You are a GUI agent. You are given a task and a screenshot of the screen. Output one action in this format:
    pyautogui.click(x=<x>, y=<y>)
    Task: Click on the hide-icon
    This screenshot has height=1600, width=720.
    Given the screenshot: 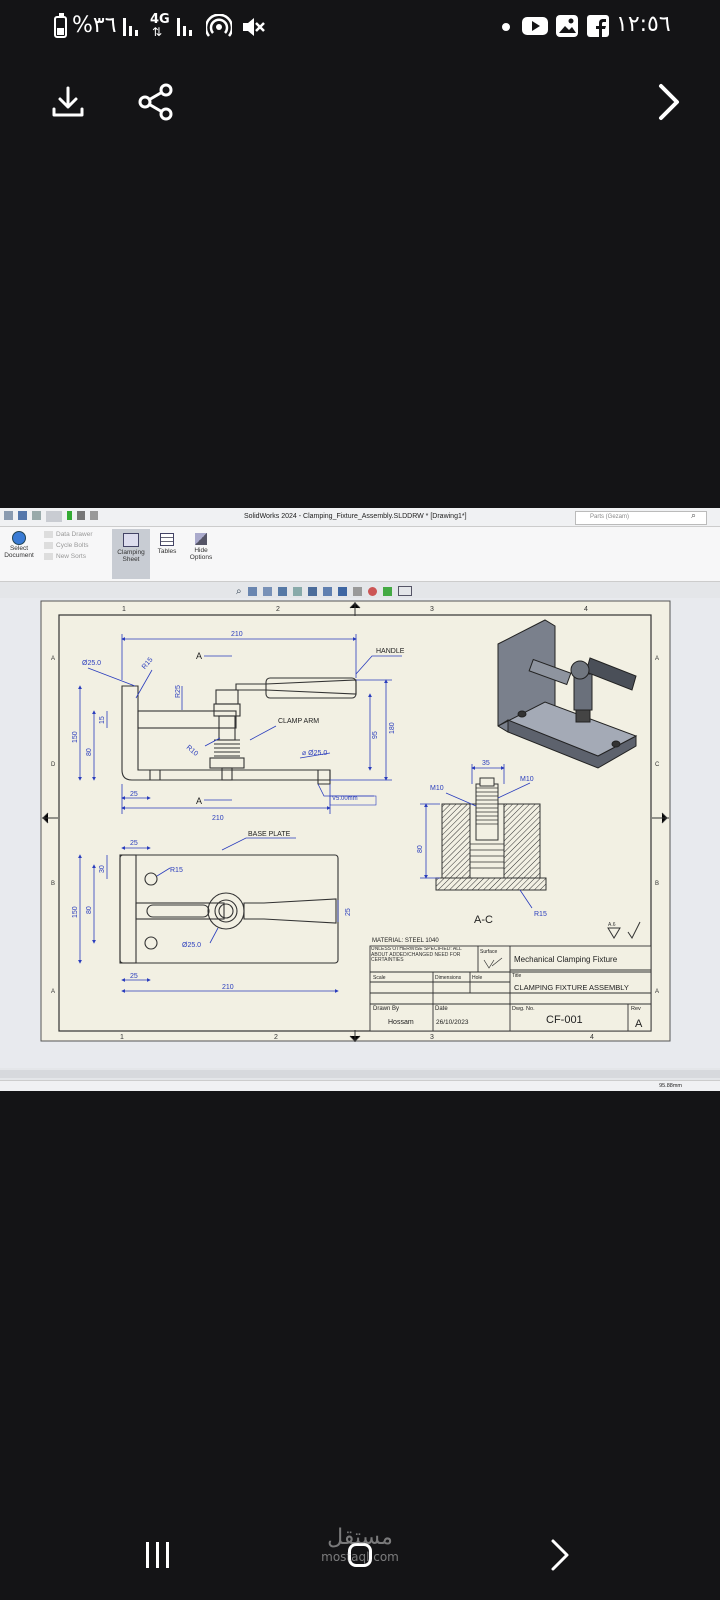 What is the action you would take?
    pyautogui.click(x=201, y=539)
    